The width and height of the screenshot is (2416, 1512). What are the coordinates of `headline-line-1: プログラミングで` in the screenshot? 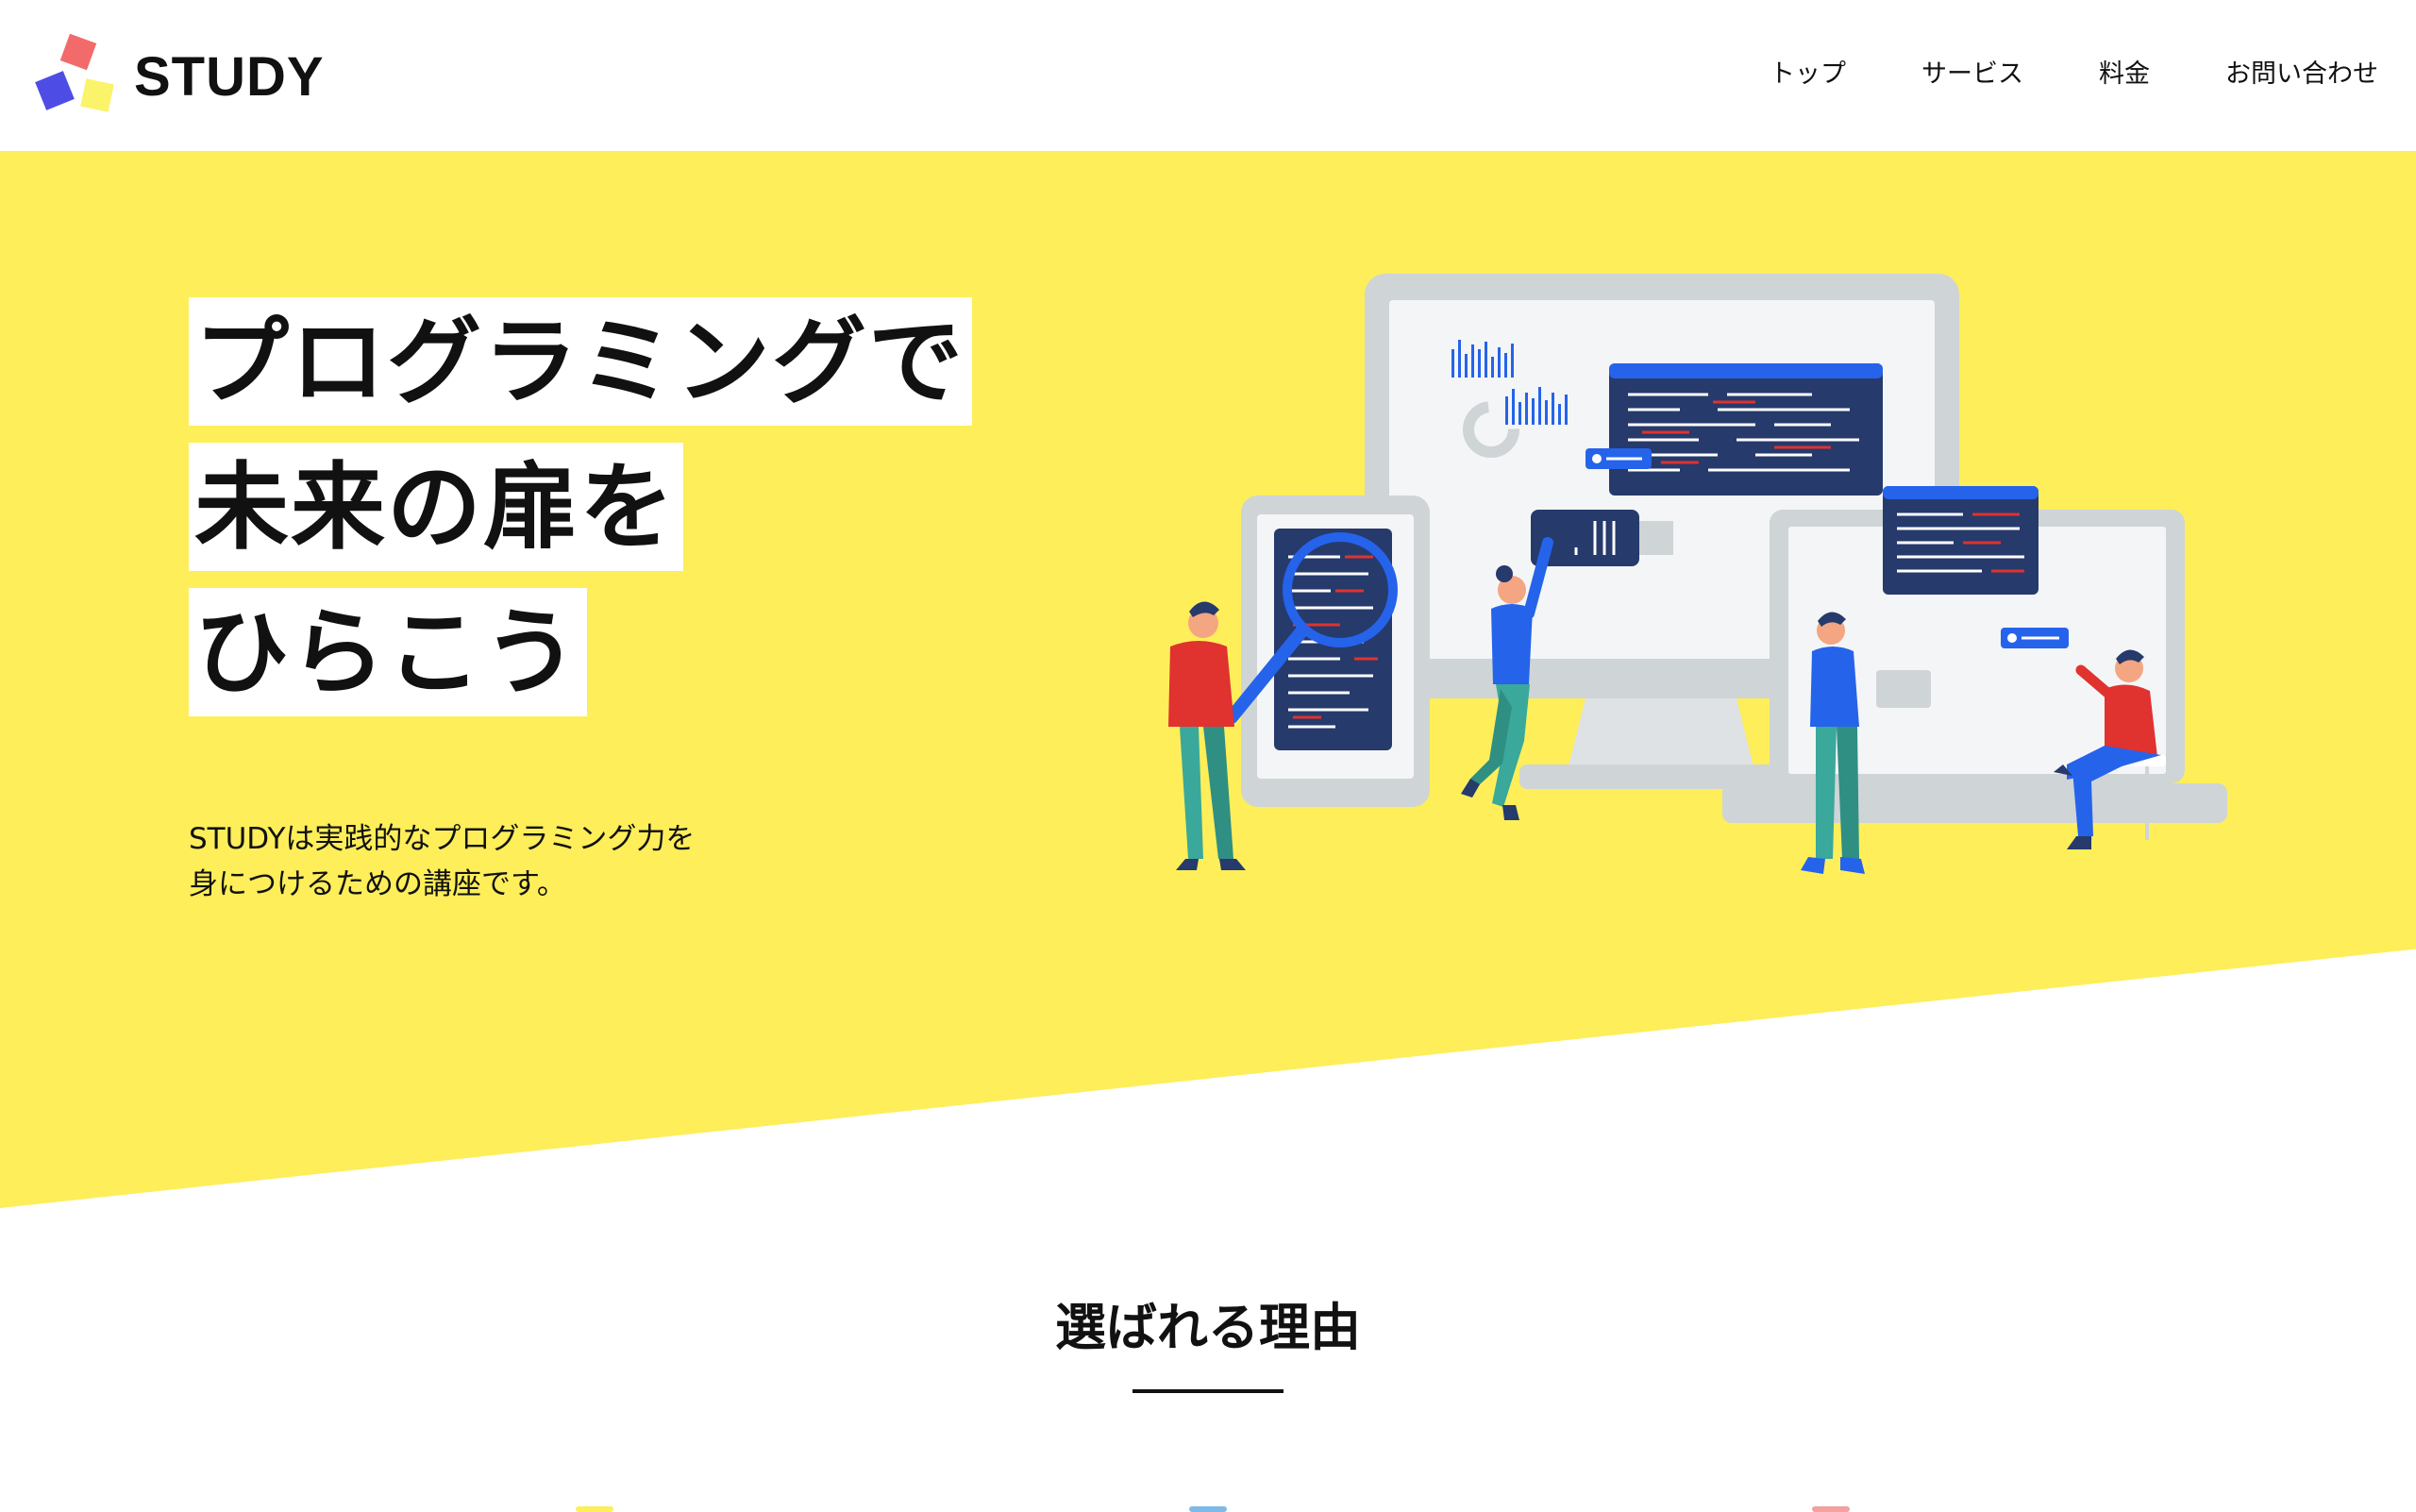 It's located at (580, 361).